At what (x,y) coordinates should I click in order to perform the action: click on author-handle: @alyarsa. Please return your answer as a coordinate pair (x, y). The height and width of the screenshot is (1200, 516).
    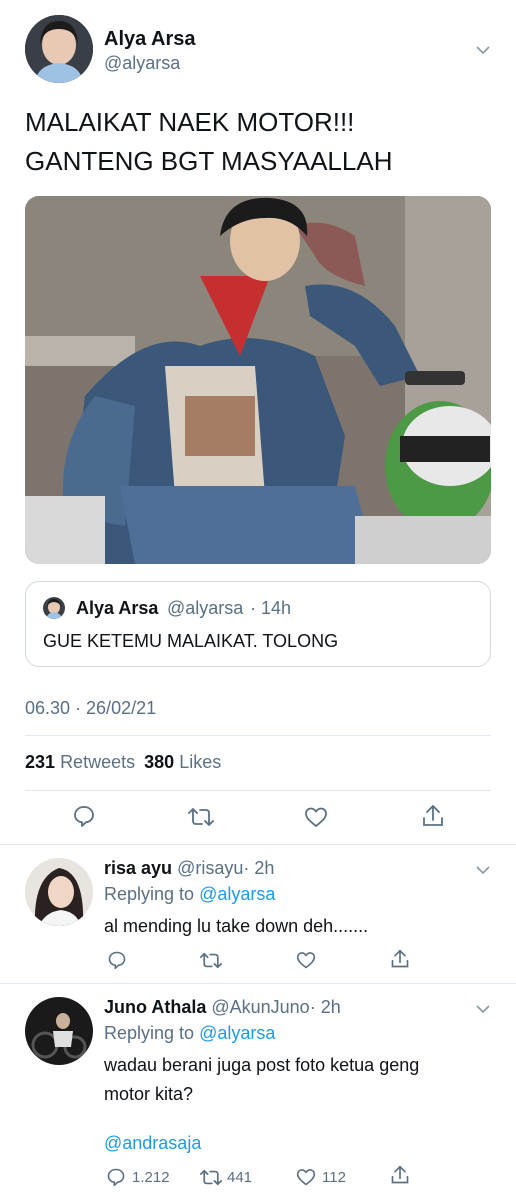
    Looking at the image, I should click on (142, 63).